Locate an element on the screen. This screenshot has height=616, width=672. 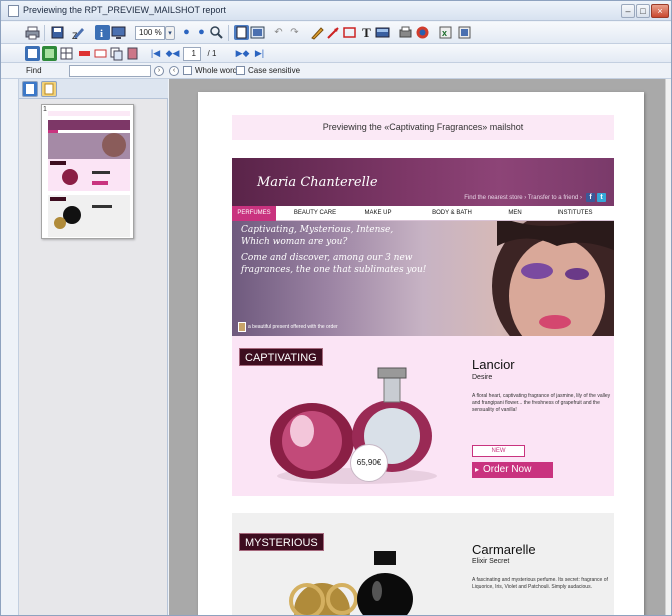
word-icon is located at coordinates (464, 32).